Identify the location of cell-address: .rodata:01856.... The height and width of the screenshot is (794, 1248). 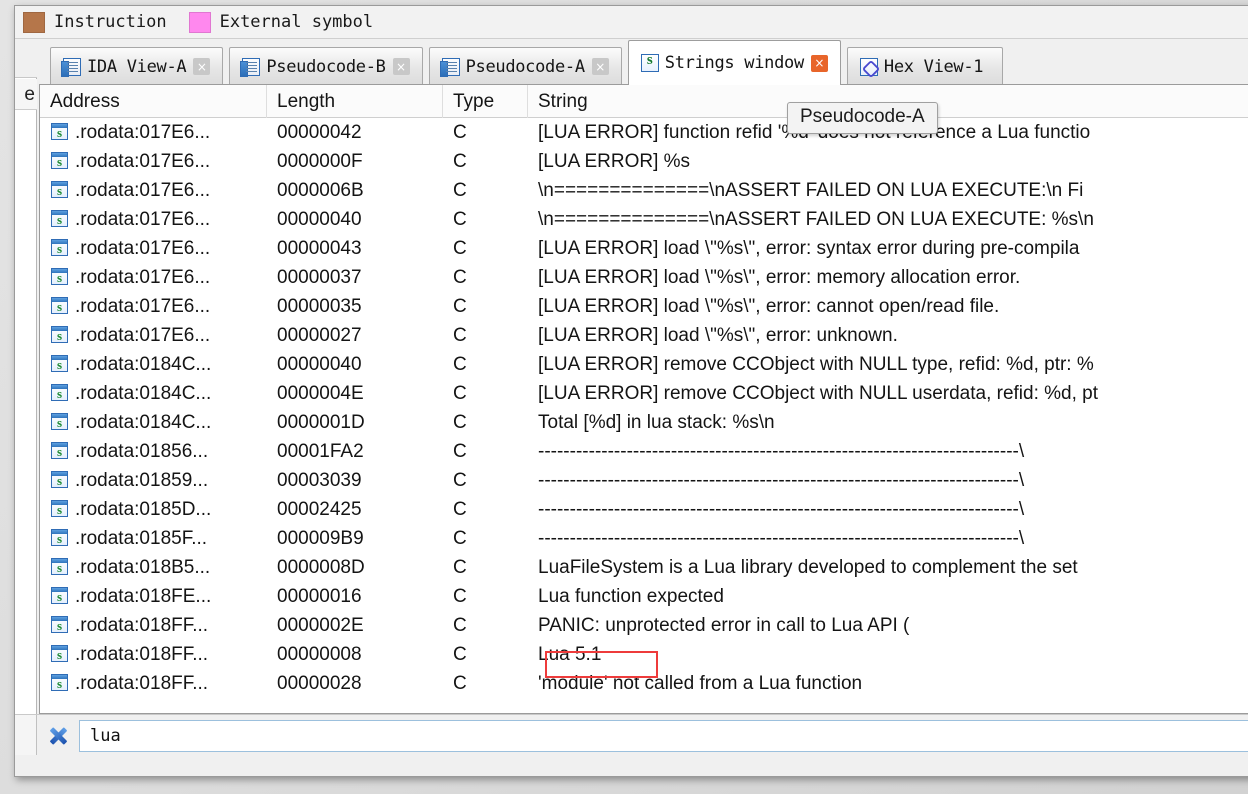
(153, 451).